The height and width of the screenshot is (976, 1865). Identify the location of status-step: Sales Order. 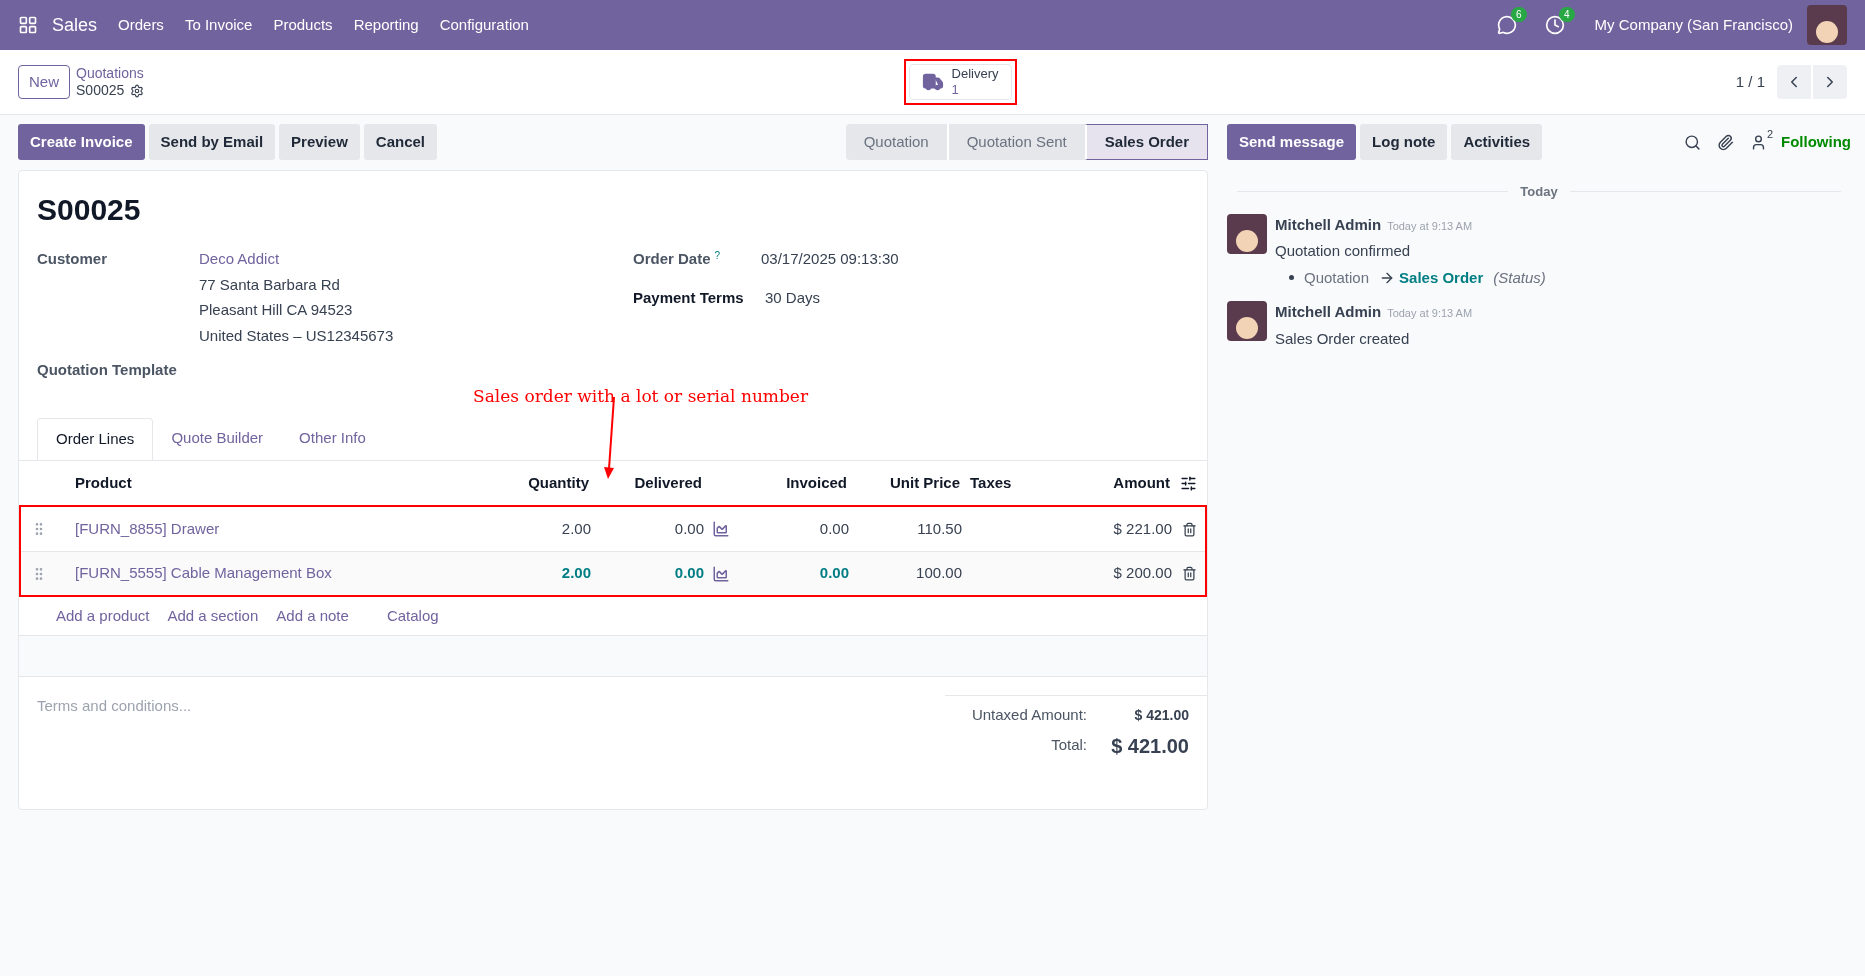
(1146, 142).